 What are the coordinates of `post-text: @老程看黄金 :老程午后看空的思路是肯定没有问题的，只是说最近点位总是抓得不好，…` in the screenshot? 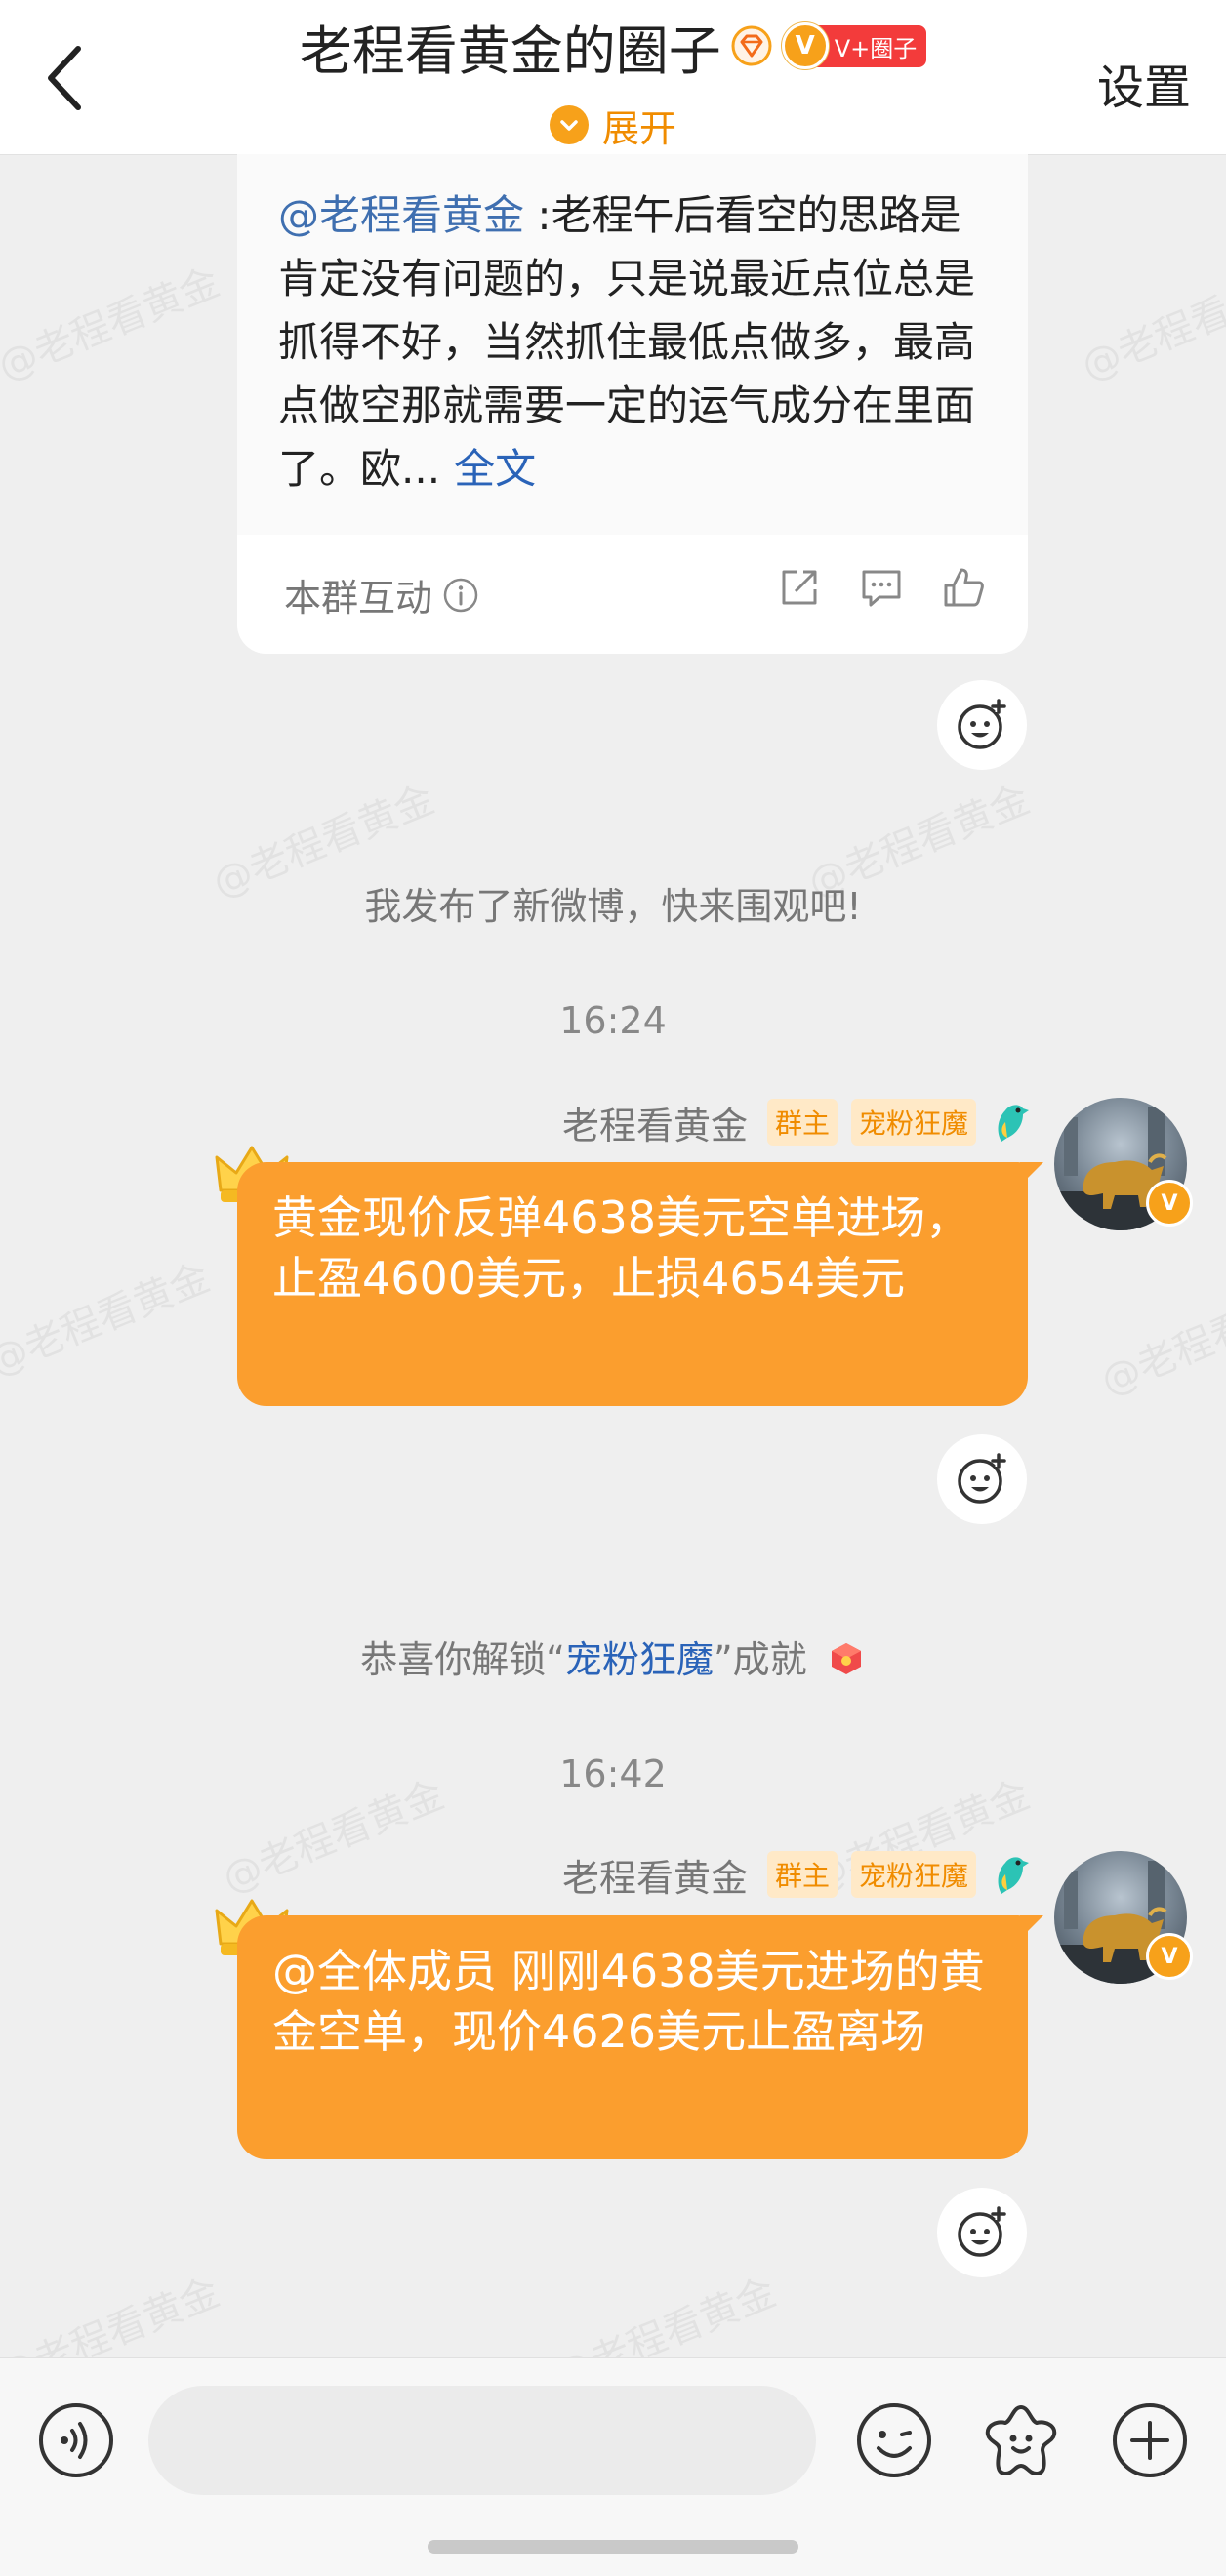 It's located at (629, 342).